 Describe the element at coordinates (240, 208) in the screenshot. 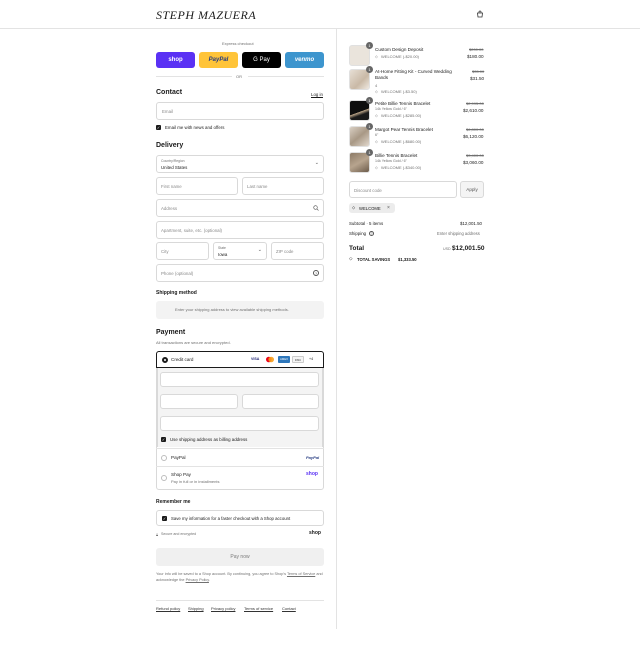

I see `address-field: Address` at that location.